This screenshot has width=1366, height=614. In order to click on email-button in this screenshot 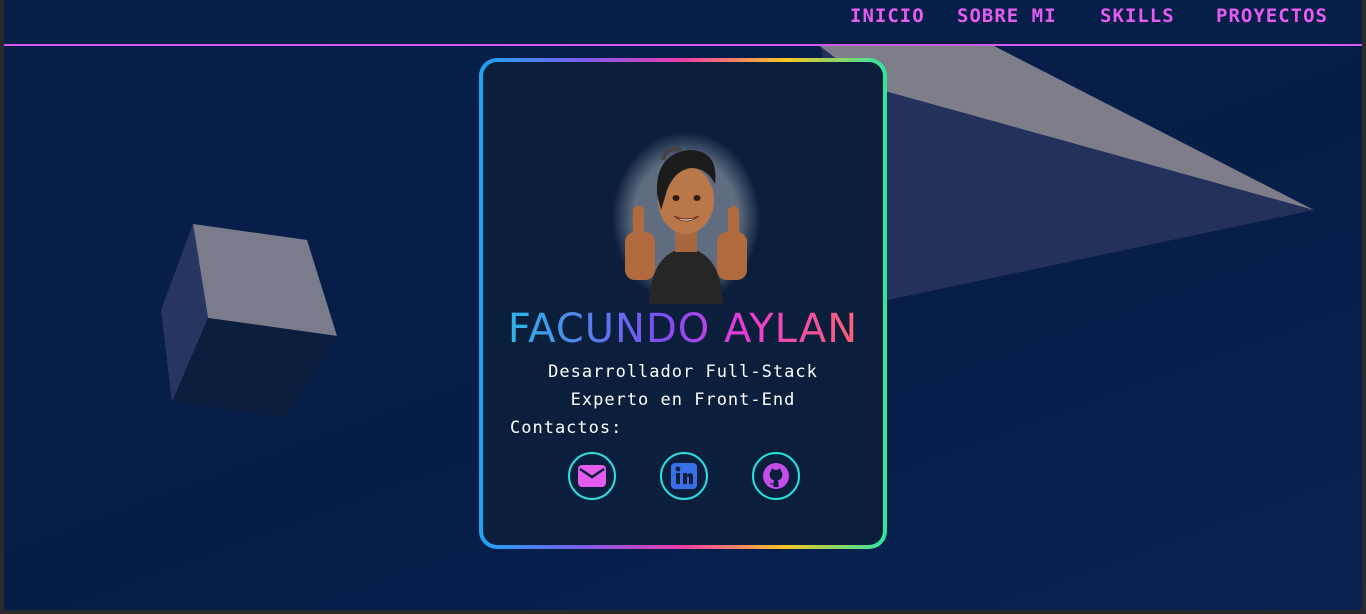, I will do `click(592, 476)`.